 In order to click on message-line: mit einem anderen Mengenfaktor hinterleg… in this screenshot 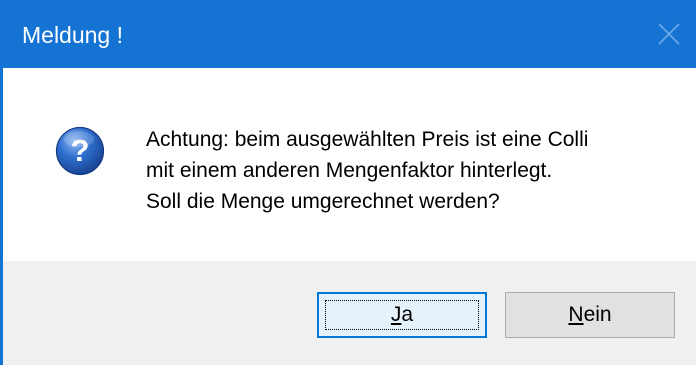, I will do `click(349, 170)`.